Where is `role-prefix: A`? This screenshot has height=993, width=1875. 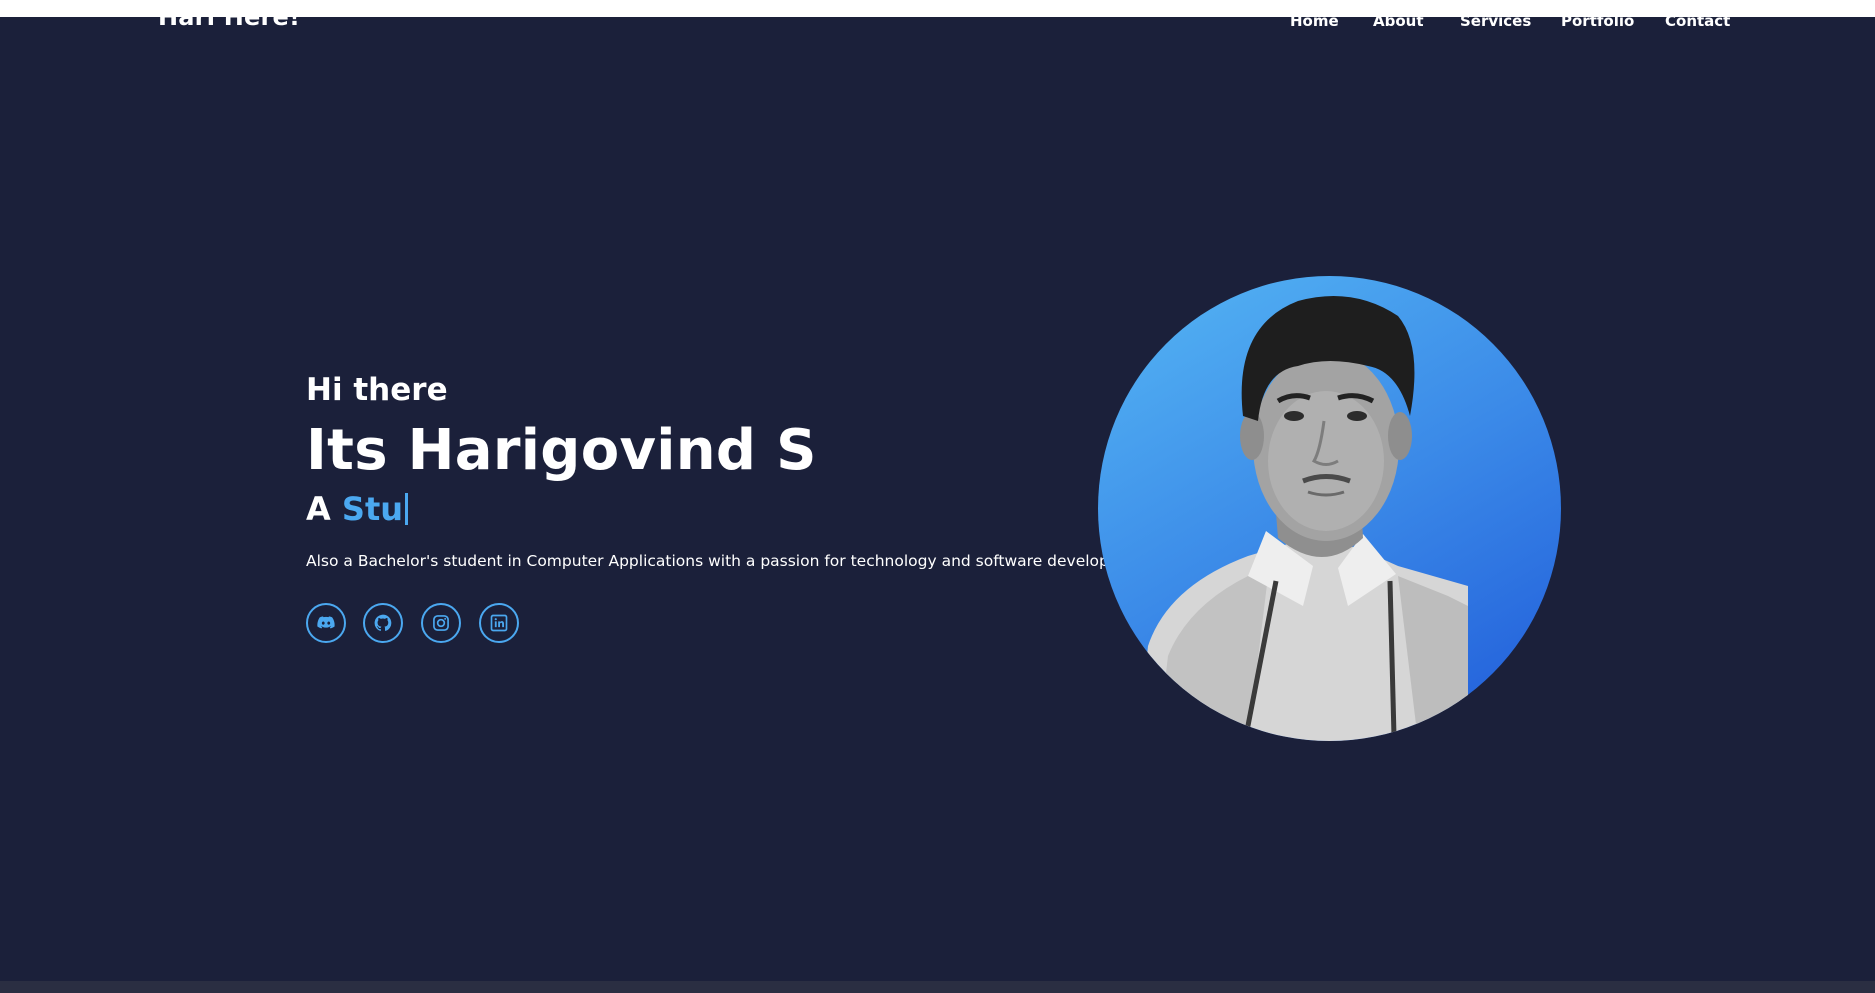
role-prefix: A is located at coordinates (318, 509).